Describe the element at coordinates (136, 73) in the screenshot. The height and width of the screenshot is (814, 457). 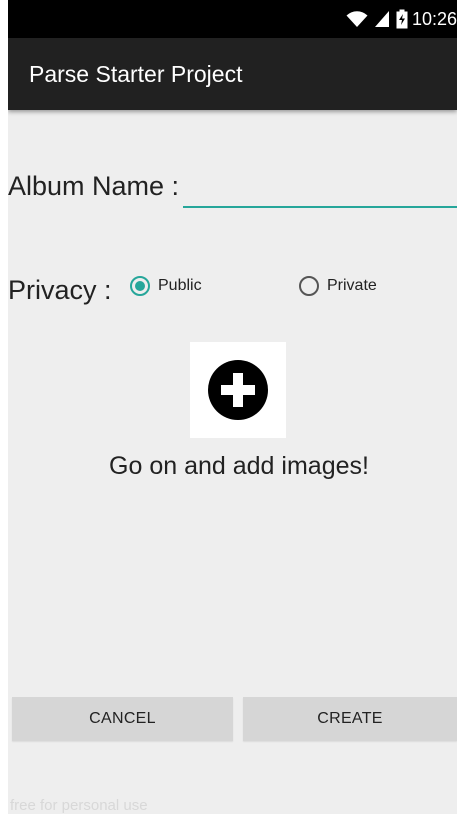
I see `app-title: Parse Starter Project` at that location.